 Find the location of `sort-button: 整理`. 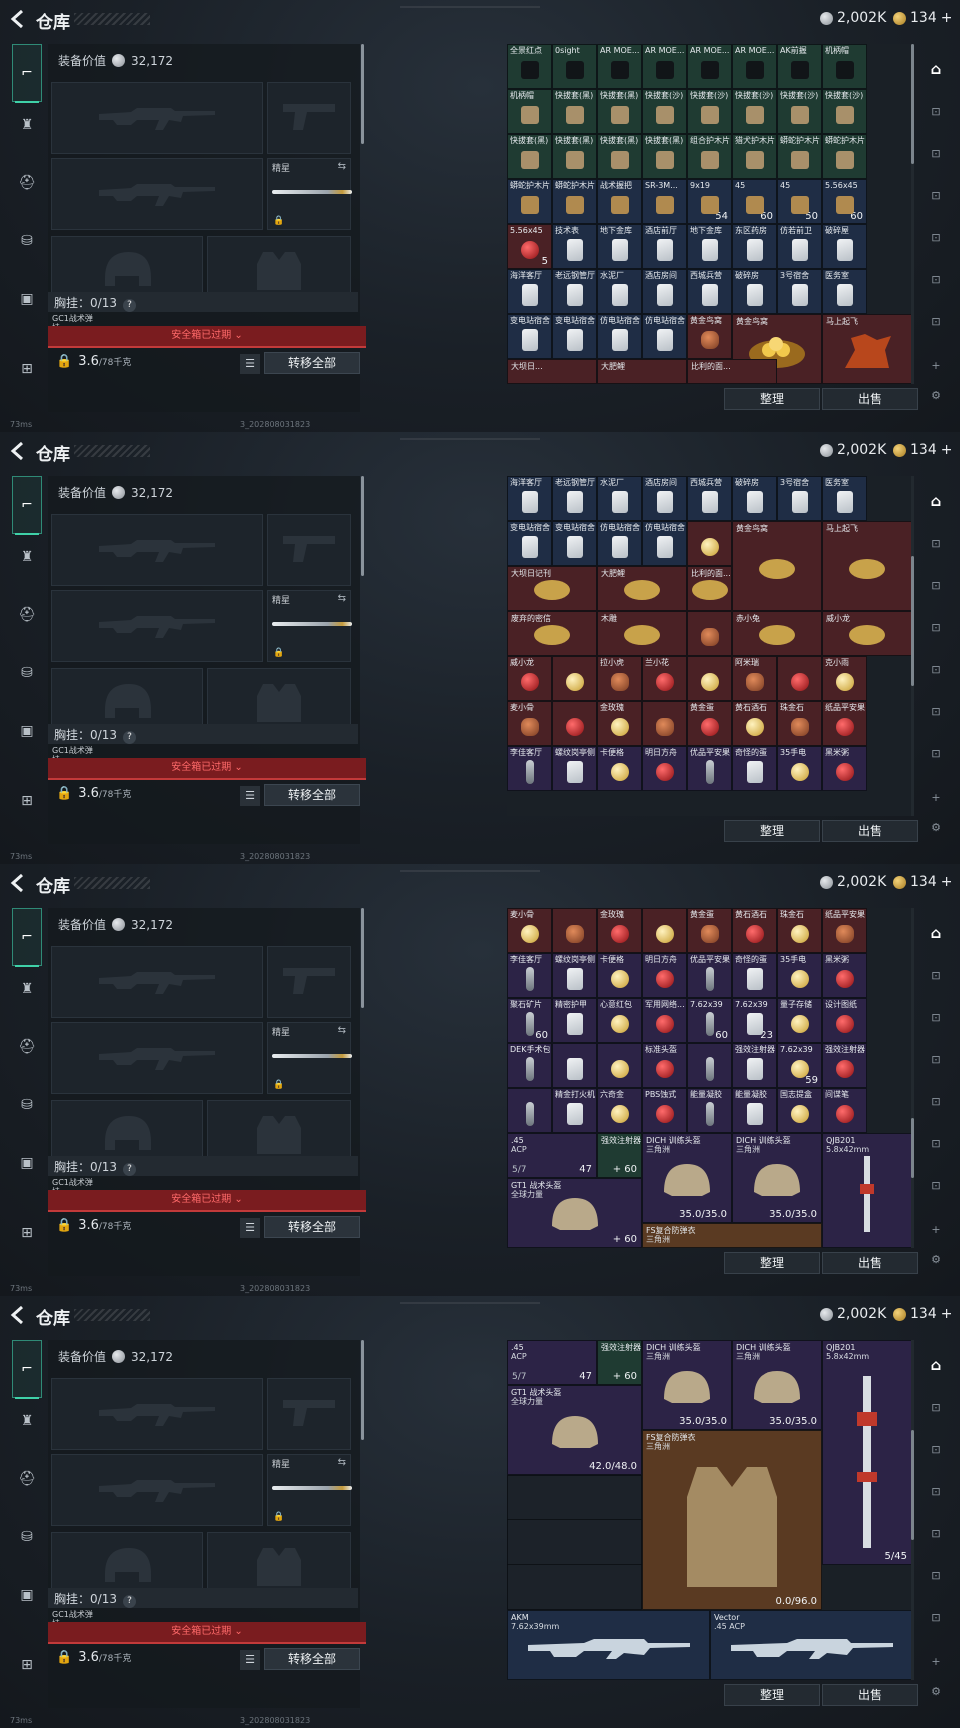

sort-button: 整理 is located at coordinates (772, 1263).